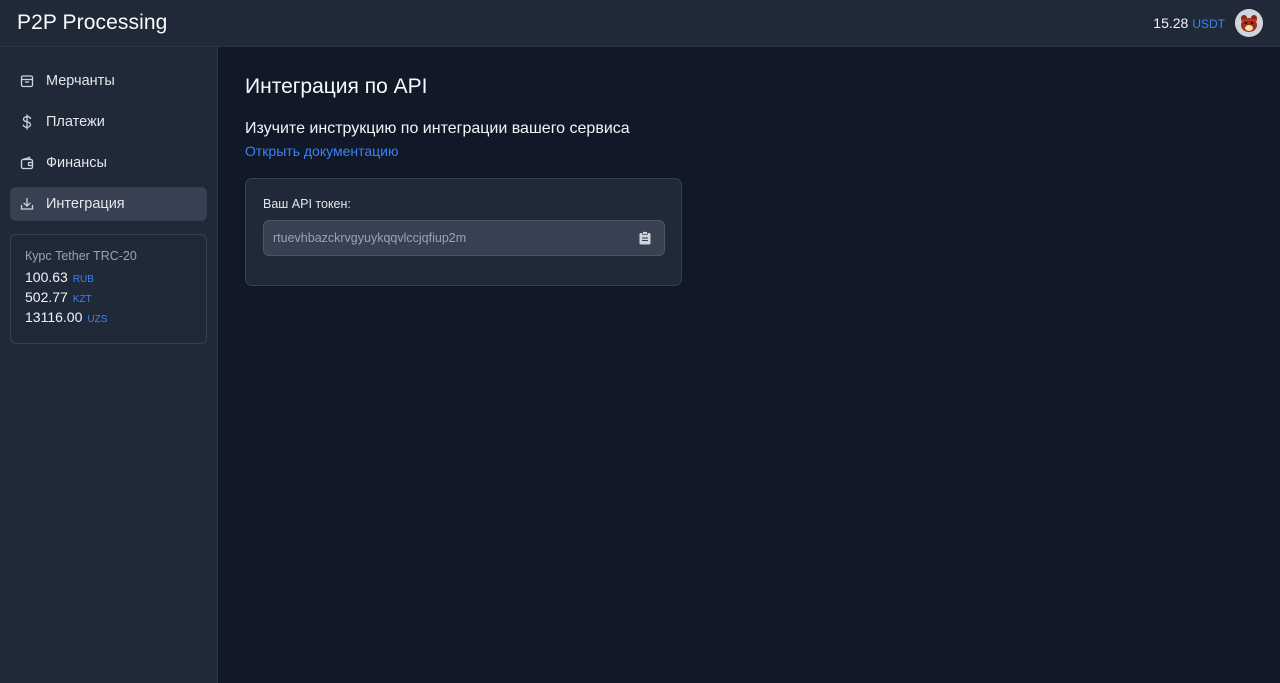  What do you see at coordinates (321, 151) in the screenshot?
I see `open-documentation-link: Открыть документацию` at bounding box center [321, 151].